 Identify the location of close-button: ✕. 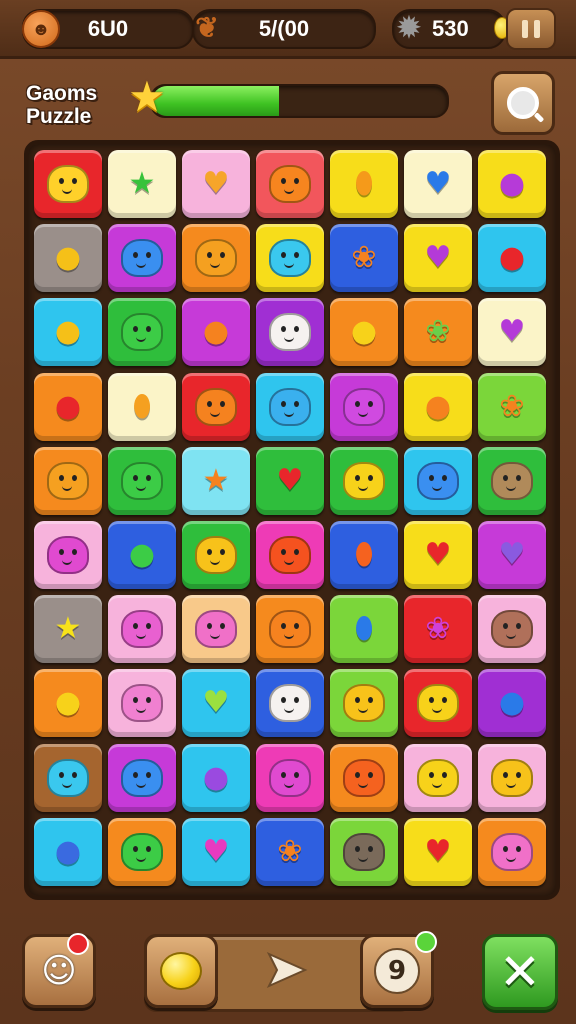
(520, 972).